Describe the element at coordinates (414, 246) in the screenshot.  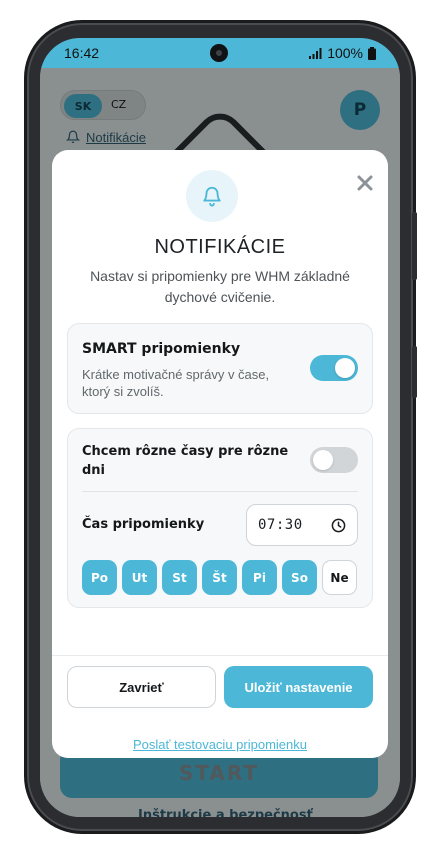
I see `volume-button` at that location.